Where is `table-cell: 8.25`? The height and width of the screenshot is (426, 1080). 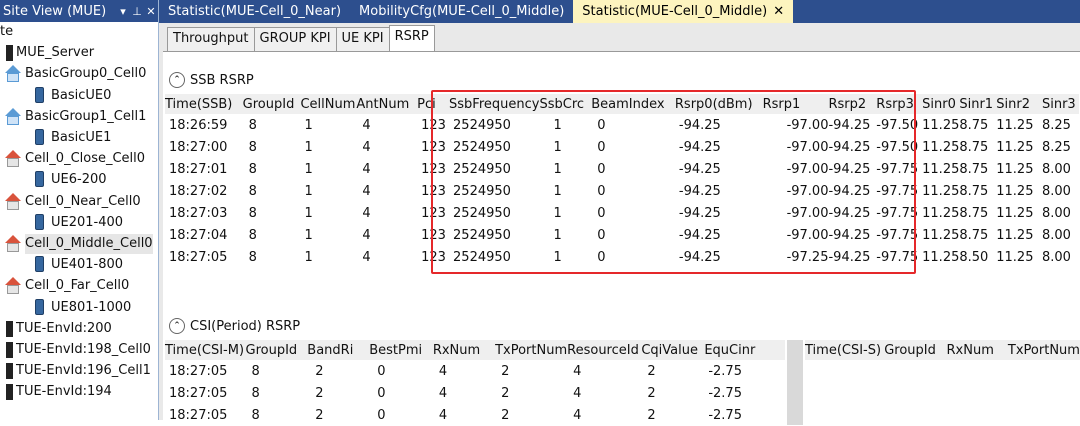
table-cell: 8.25 is located at coordinates (1056, 125).